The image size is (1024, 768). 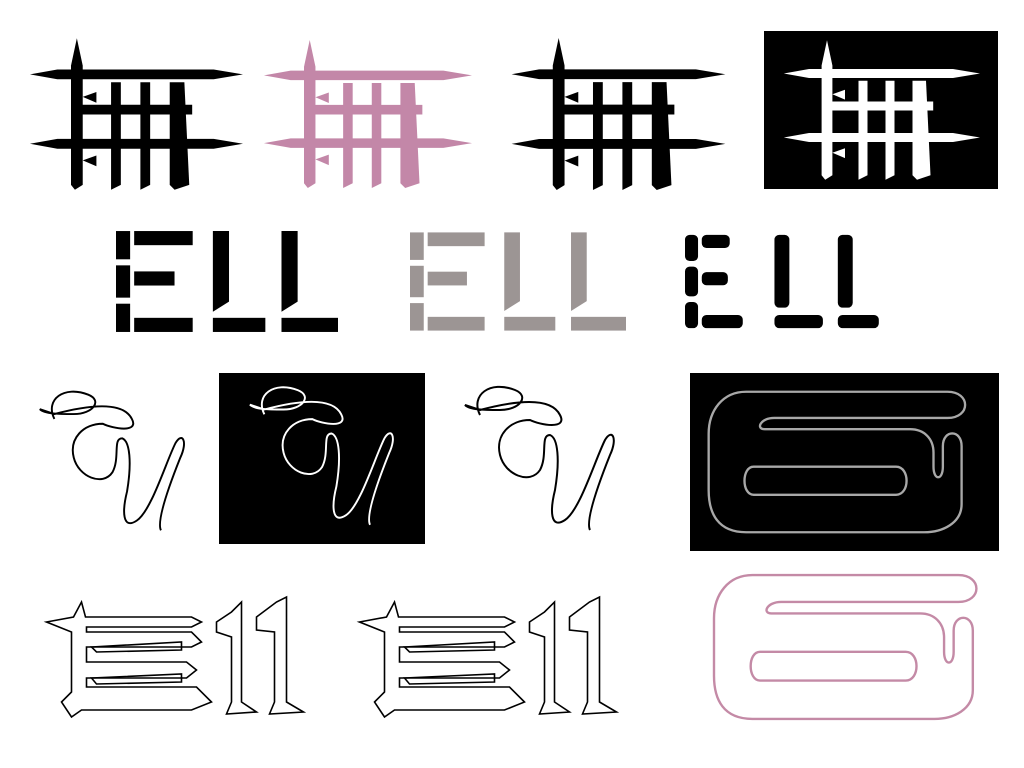 I want to click on script-ell-panel, so click(x=322, y=458).